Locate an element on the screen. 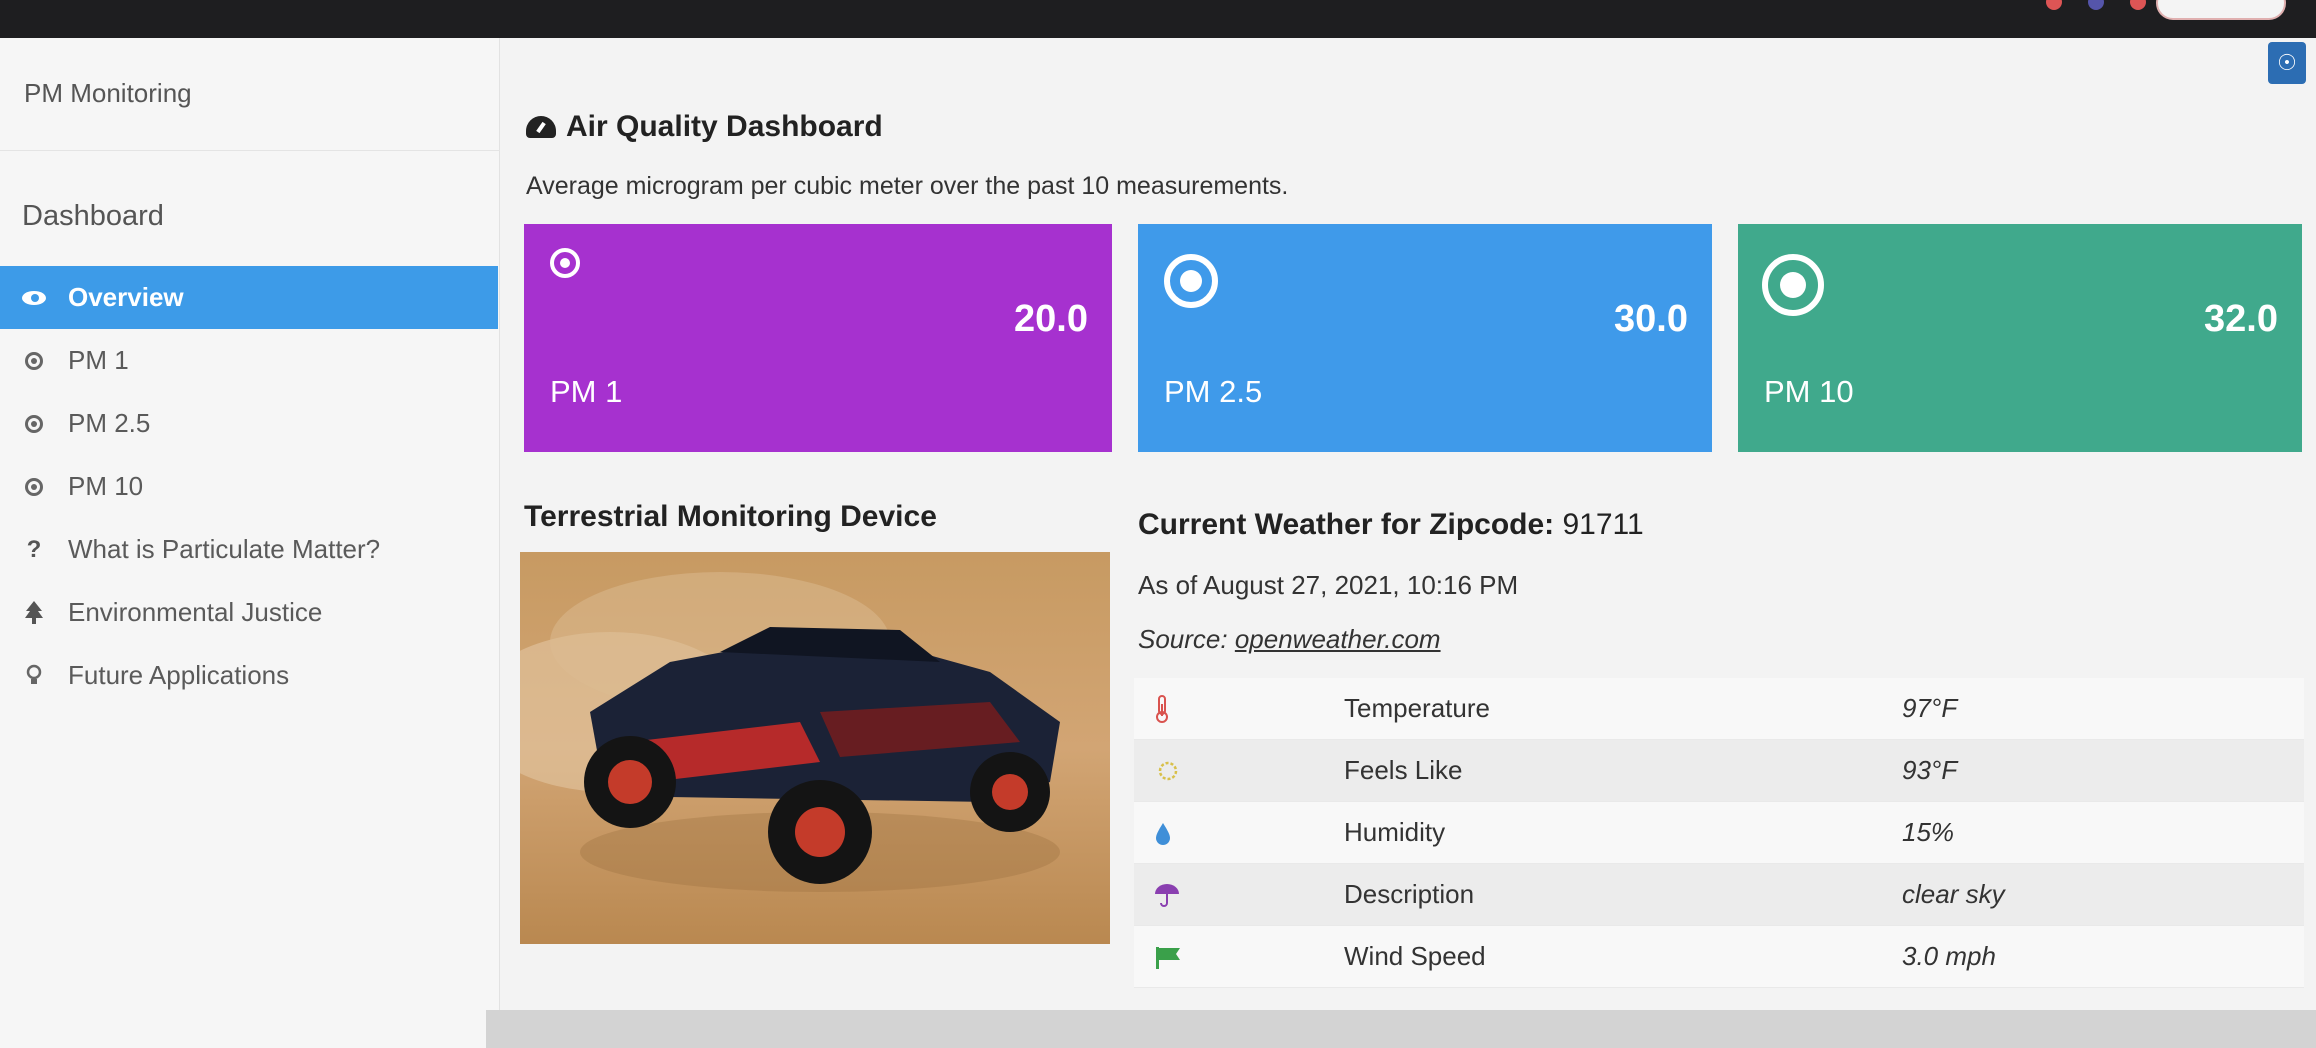 This screenshot has width=2316, height=1048. weather-row-value: clear sky is located at coordinates (1953, 894).